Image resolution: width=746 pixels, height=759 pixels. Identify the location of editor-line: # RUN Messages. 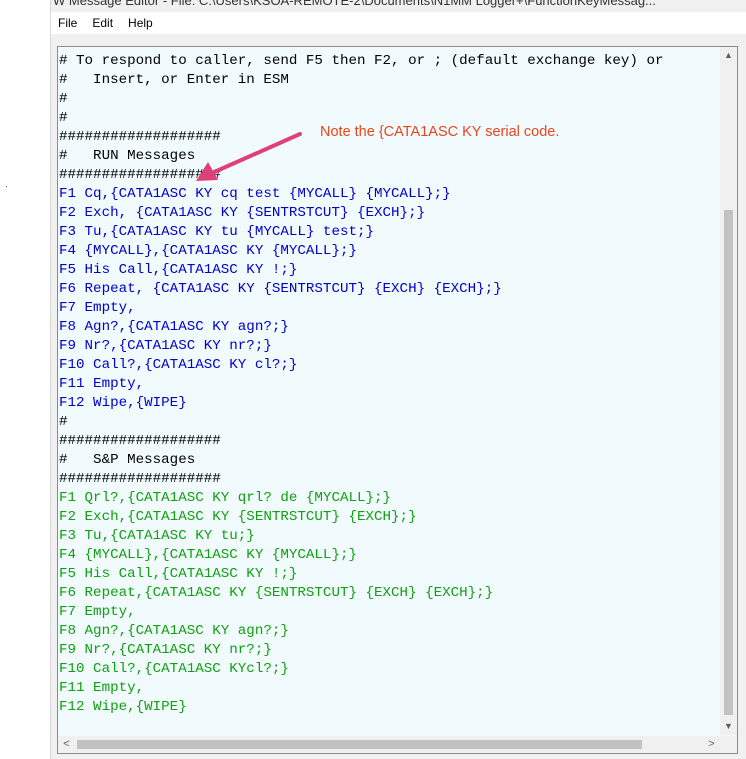
(127, 156).